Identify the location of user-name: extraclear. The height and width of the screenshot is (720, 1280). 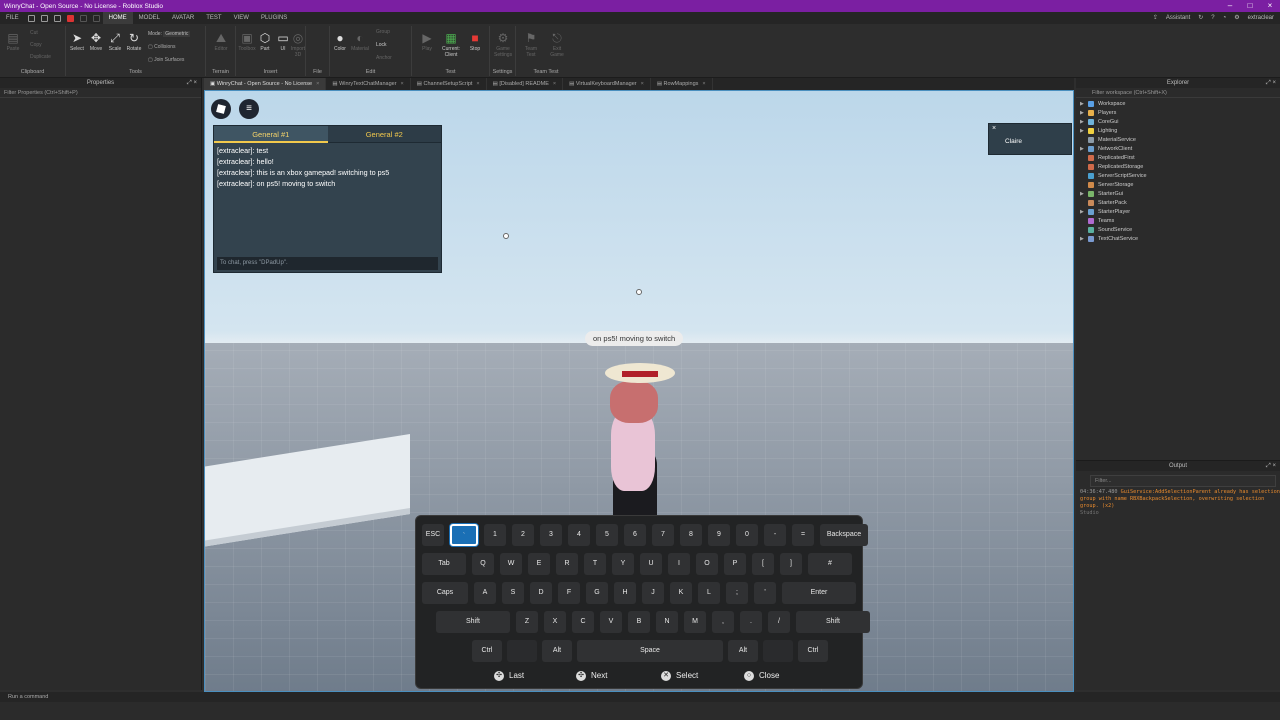
(1261, 18).